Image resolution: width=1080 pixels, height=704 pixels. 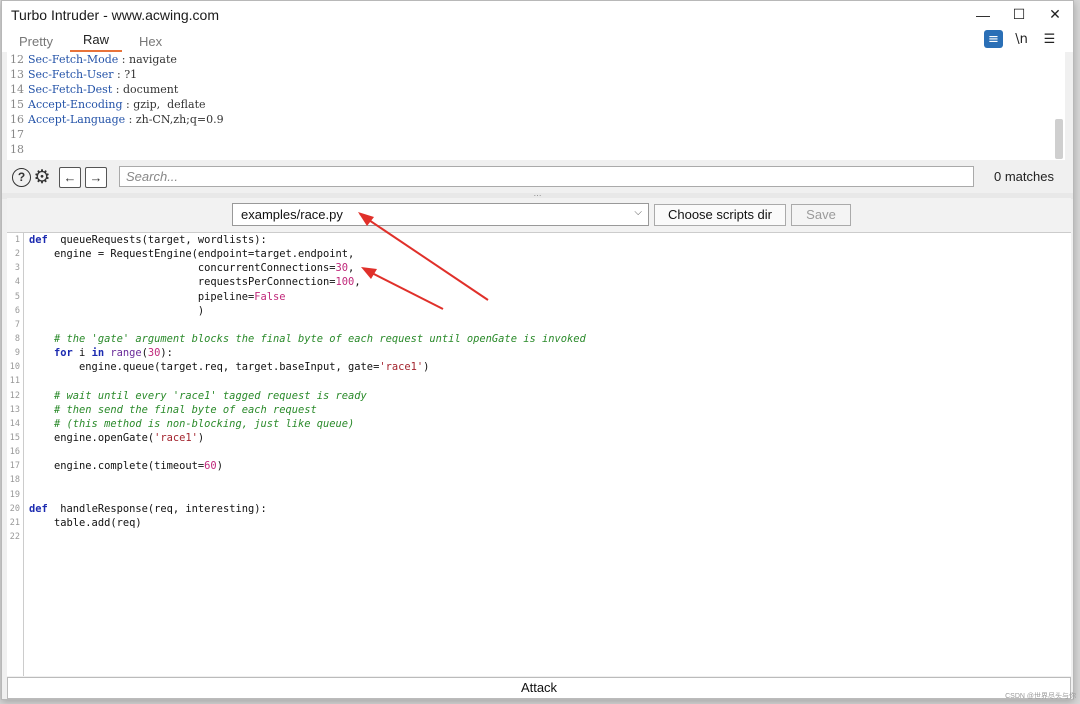 I want to click on raw-line: 18, so click(x=536, y=149).